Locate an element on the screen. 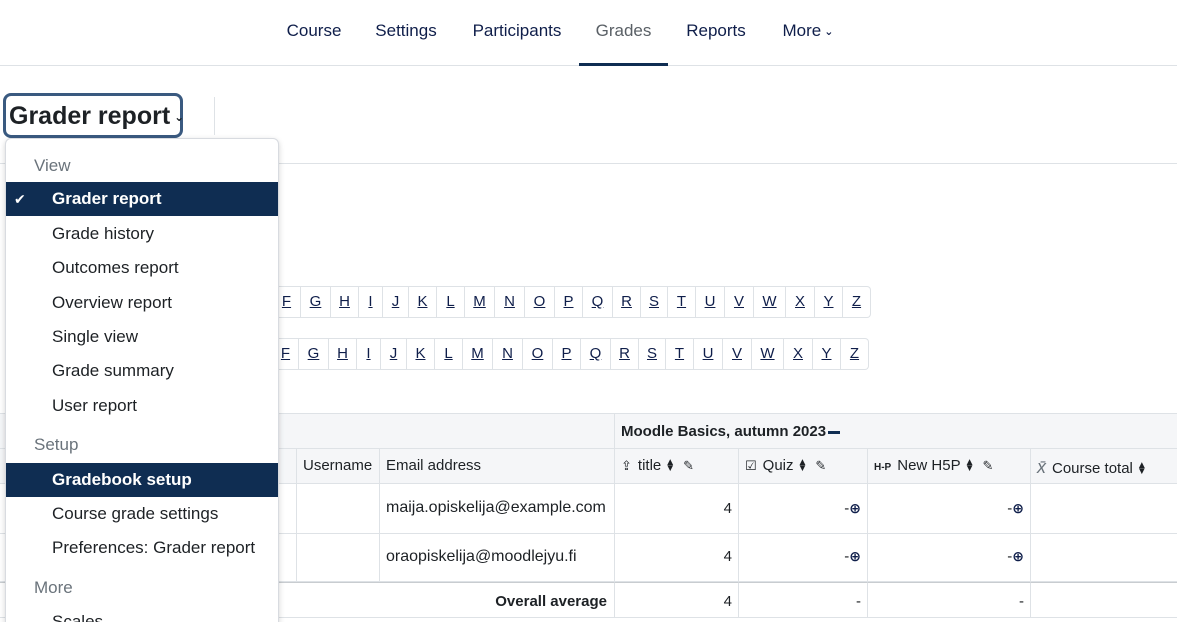  tab-grades: Grades is located at coordinates (623, 33).